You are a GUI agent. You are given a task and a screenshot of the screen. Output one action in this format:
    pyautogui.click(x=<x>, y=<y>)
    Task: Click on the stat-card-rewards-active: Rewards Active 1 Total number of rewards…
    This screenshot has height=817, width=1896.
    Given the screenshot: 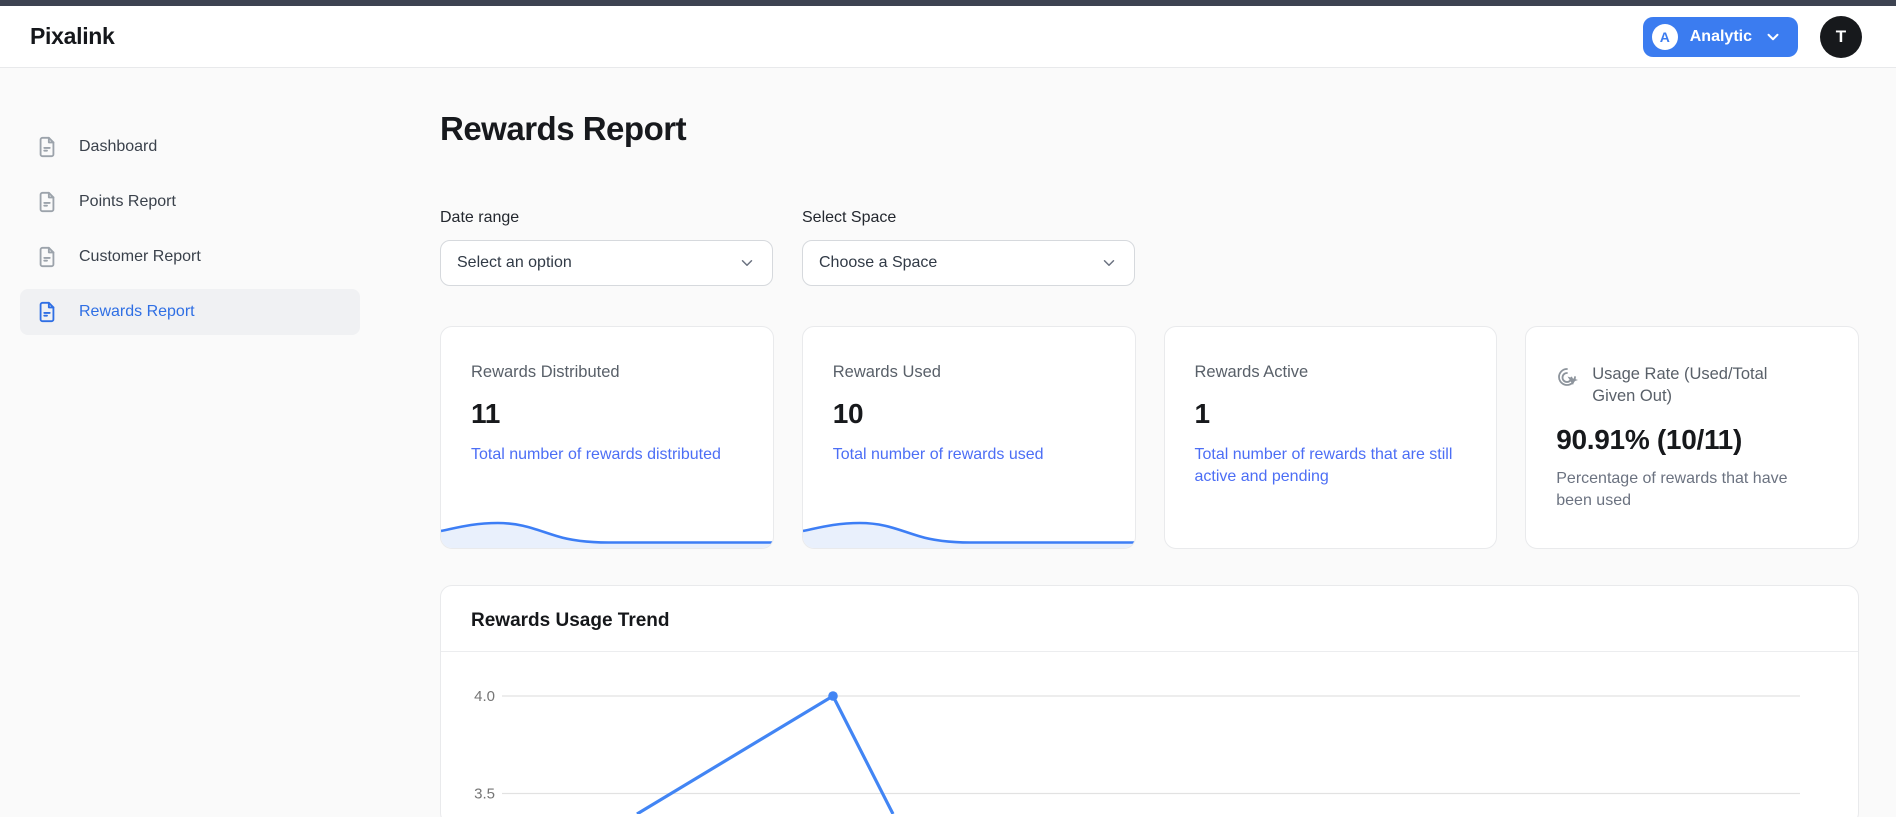 What is the action you would take?
    pyautogui.click(x=1330, y=437)
    